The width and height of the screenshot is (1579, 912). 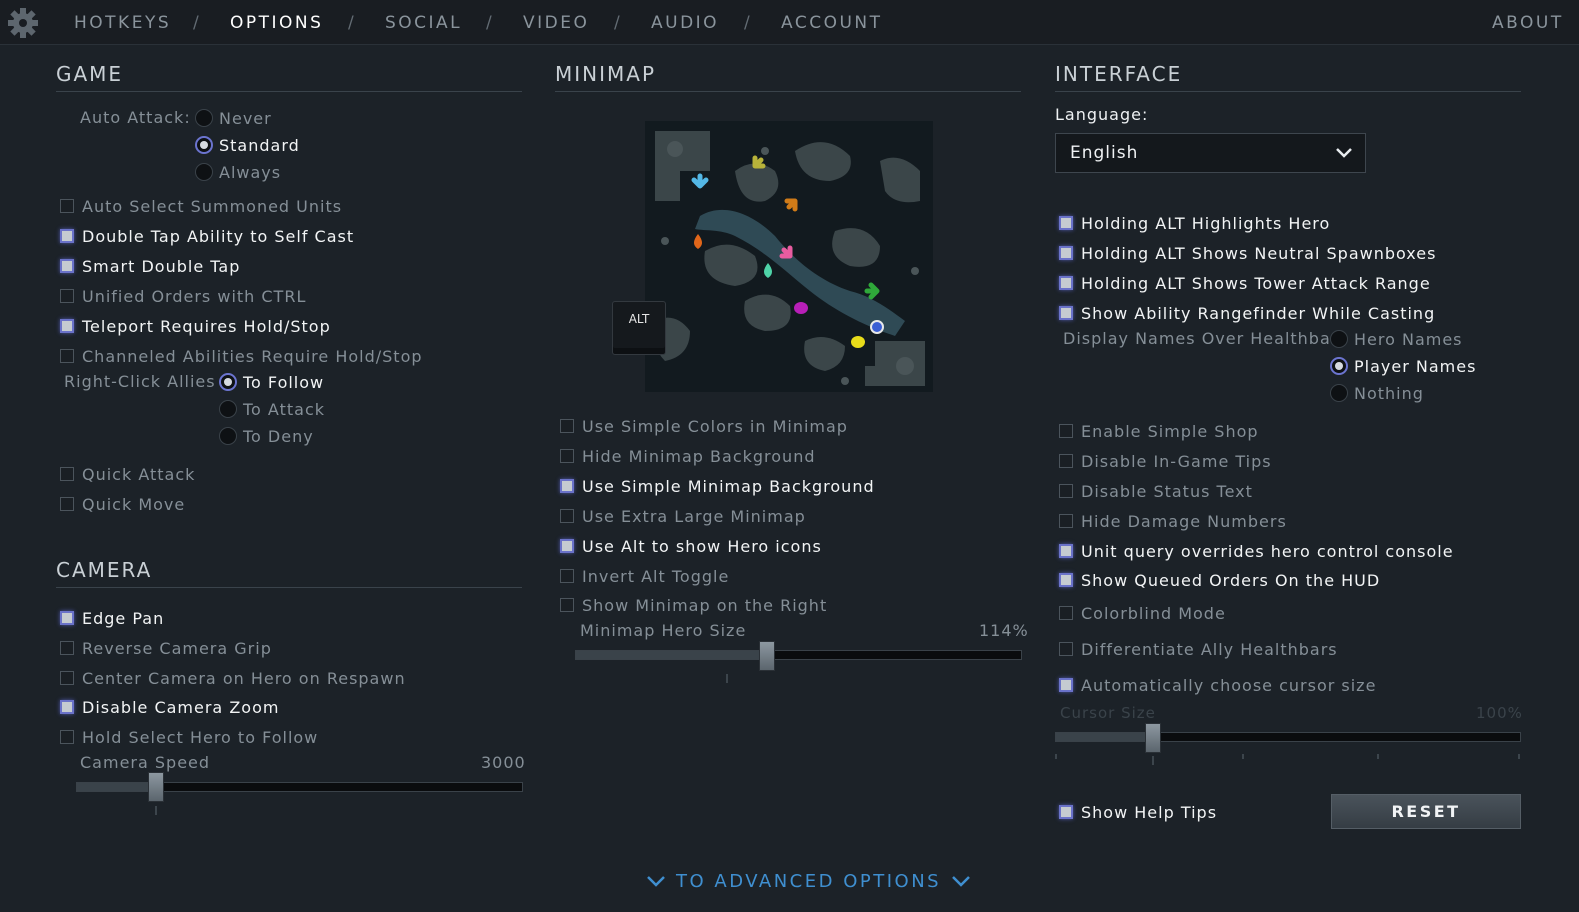 What do you see at coordinates (241, 356) in the screenshot?
I see `checkbox-channeled-hold-stop: Channeled Abilities Require Hold/Stop` at bounding box center [241, 356].